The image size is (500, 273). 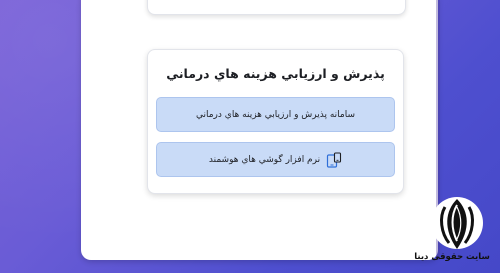 I want to click on treatment-cost-system-button: سامانه پذيرش و ارزيابي هزينه هاي درماني, so click(x=275, y=114).